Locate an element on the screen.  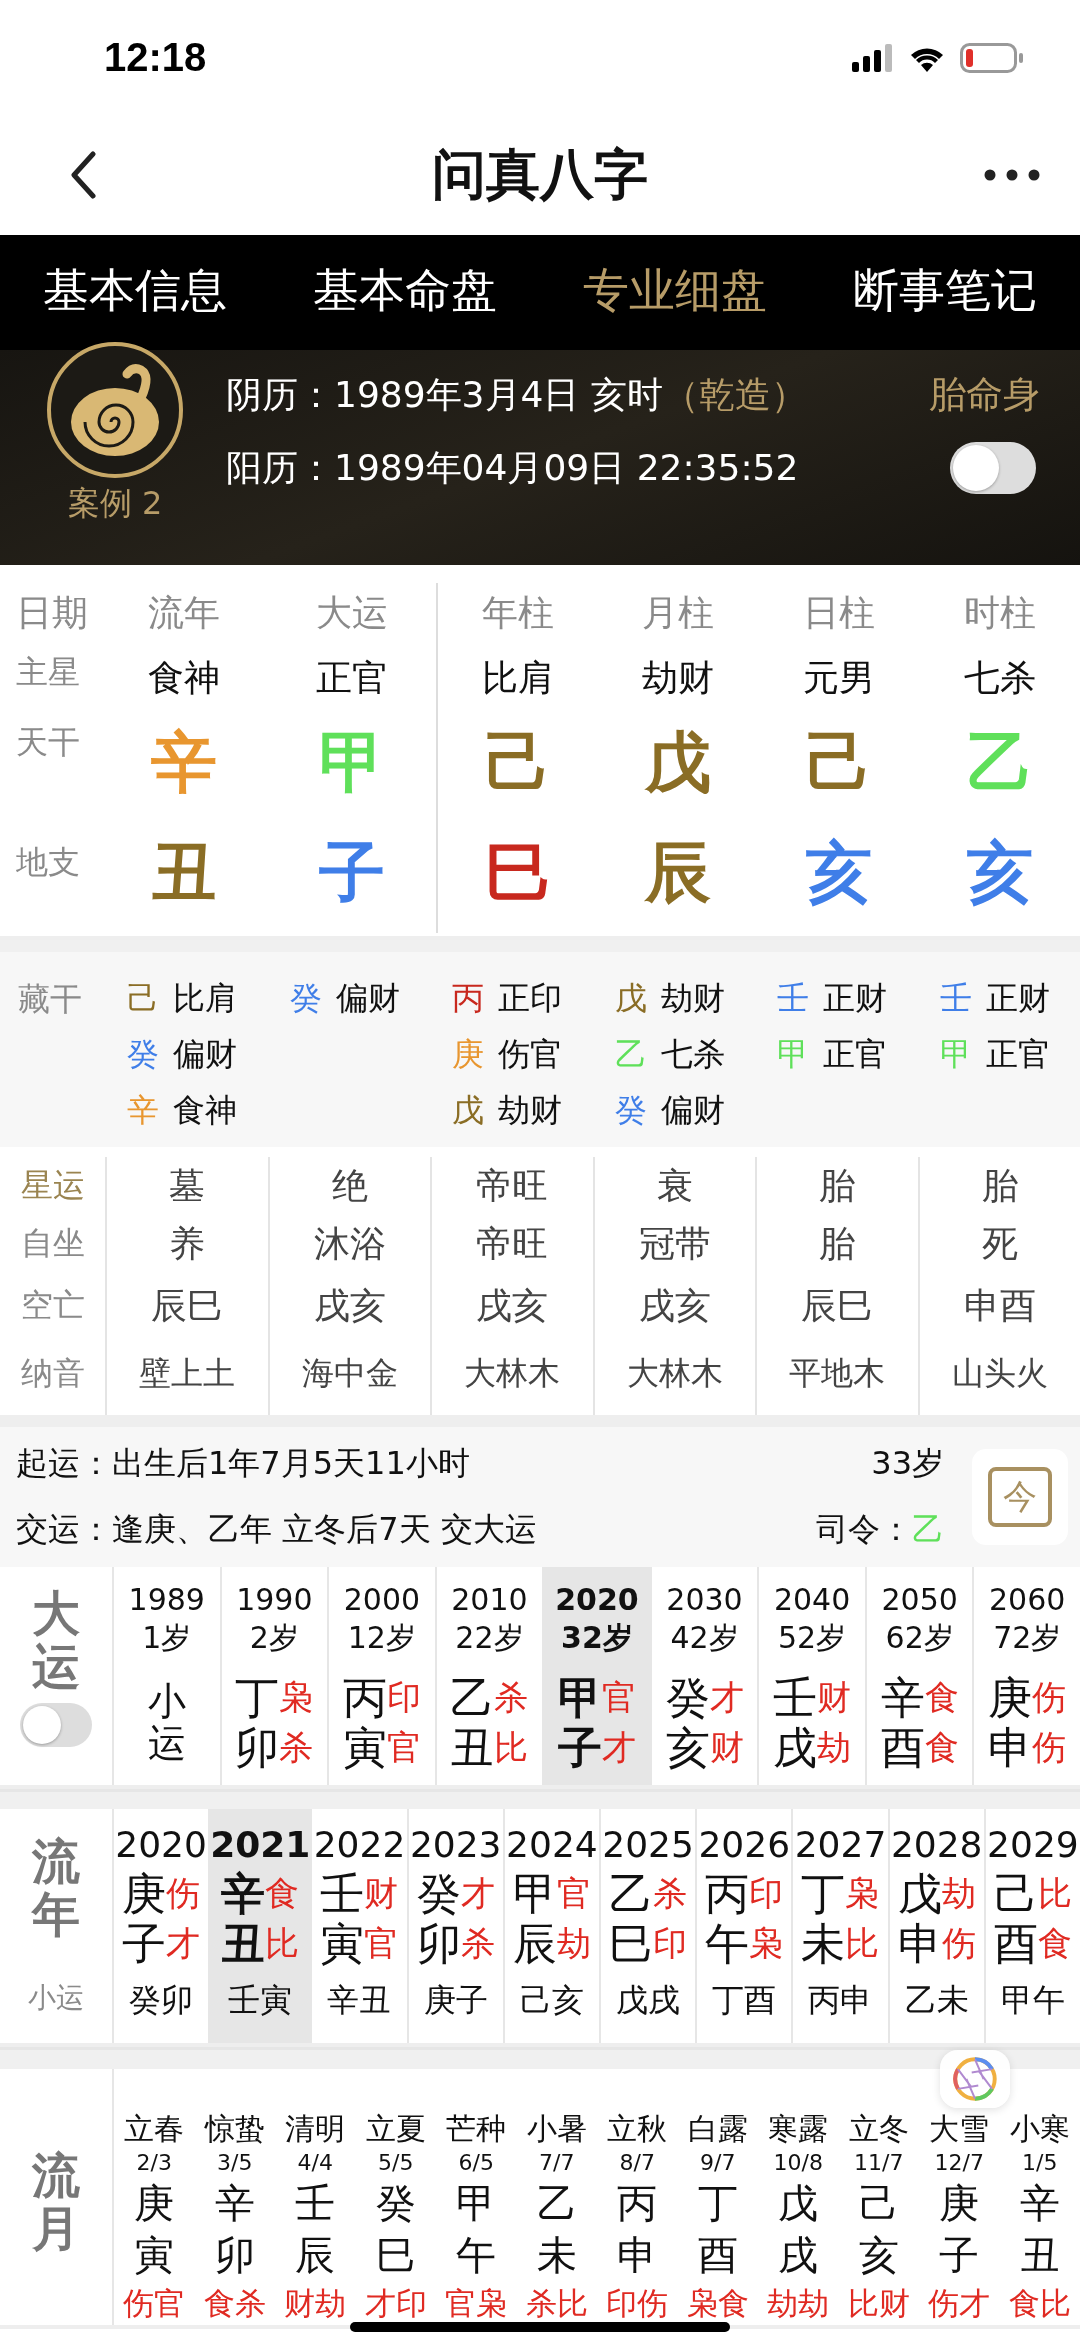
luck-change-text: 交运：逢庚、乙年 立冬后7天 交大运 is located at coordinates (276, 1529).